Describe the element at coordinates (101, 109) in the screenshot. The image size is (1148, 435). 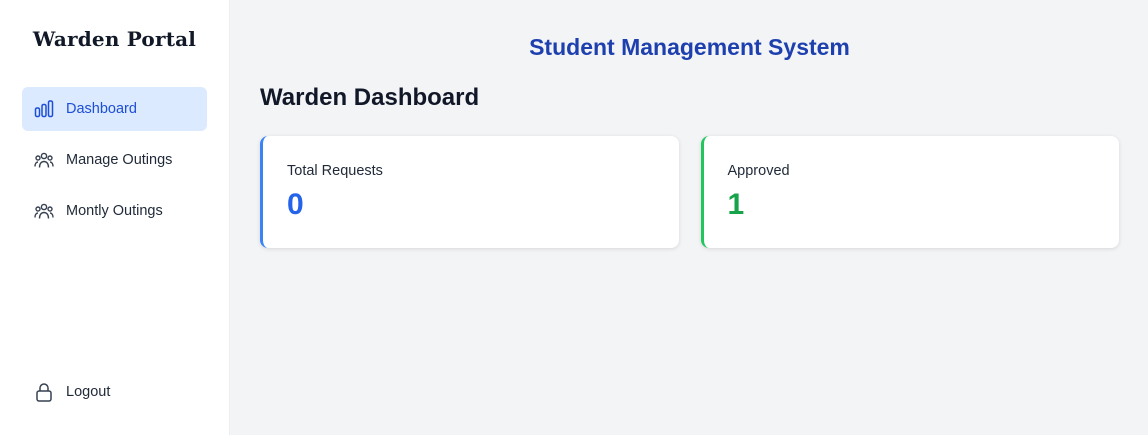
I see `sidebar-item-label: Dashboard` at that location.